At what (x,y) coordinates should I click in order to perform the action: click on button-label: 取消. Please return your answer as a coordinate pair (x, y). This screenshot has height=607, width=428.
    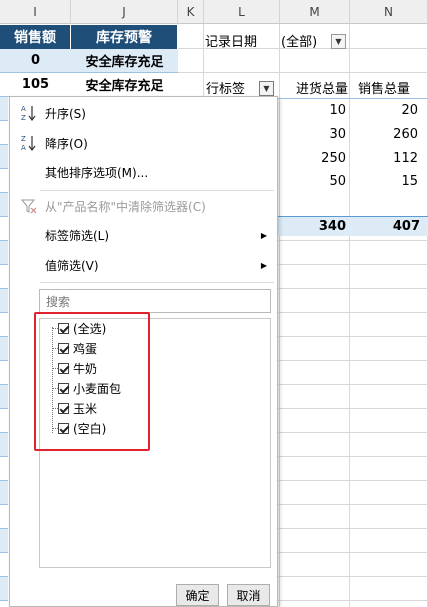
    Looking at the image, I should click on (248, 595).